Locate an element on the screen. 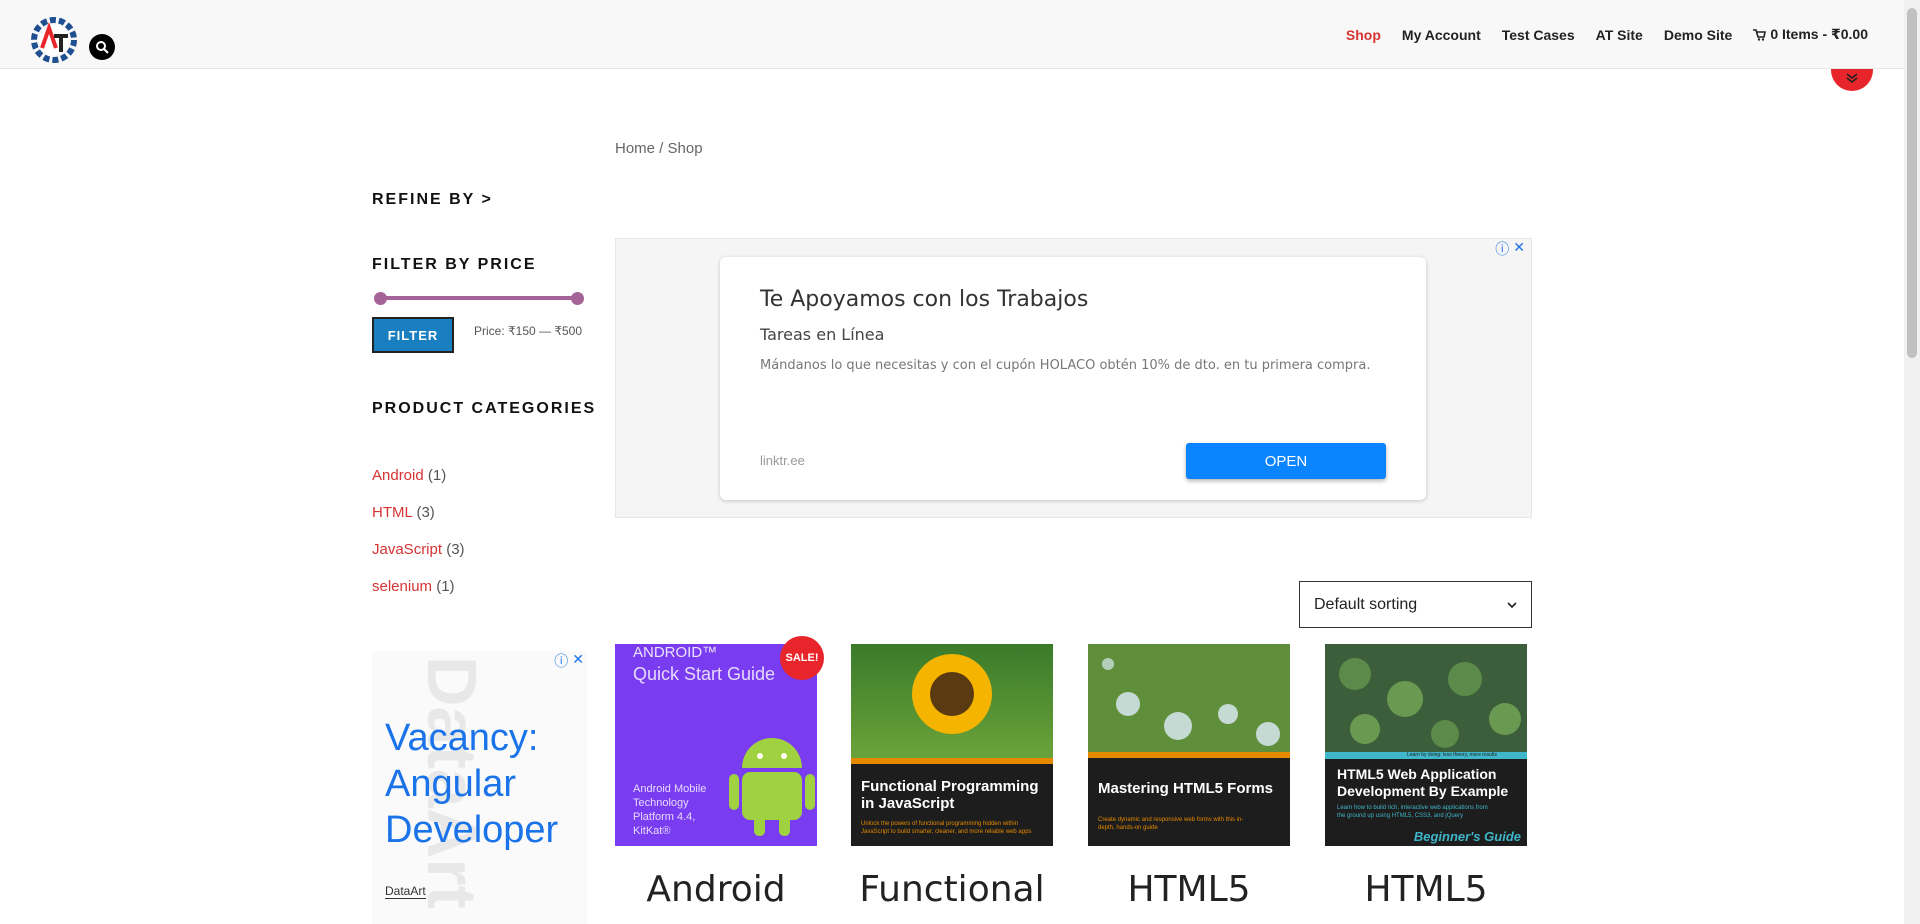 This screenshot has height=924, width=1920. ad-brand: DataArt is located at coordinates (405, 891).